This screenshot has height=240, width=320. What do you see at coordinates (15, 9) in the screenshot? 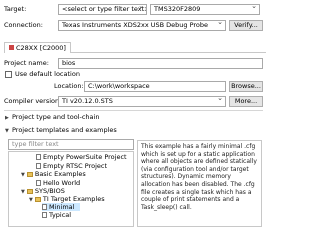
I see `target-label: Target:` at bounding box center [15, 9].